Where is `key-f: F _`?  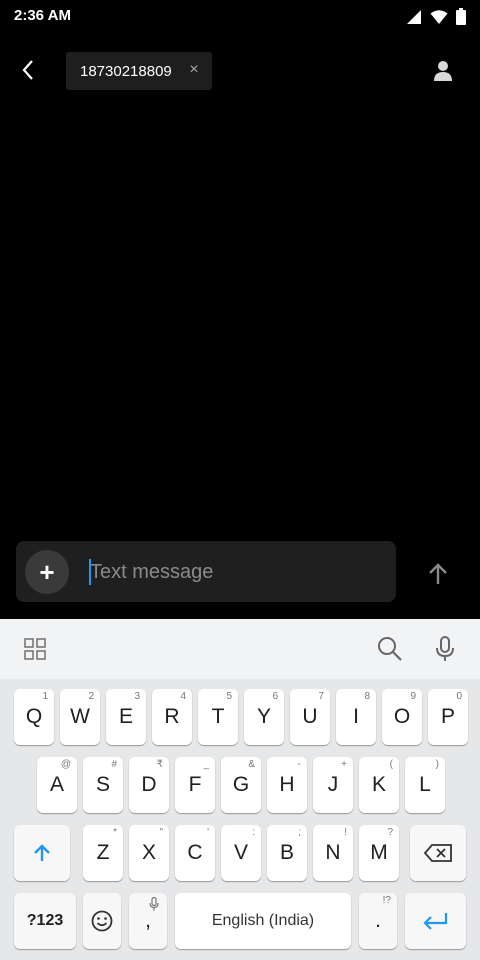 key-f: F _ is located at coordinates (195, 785).